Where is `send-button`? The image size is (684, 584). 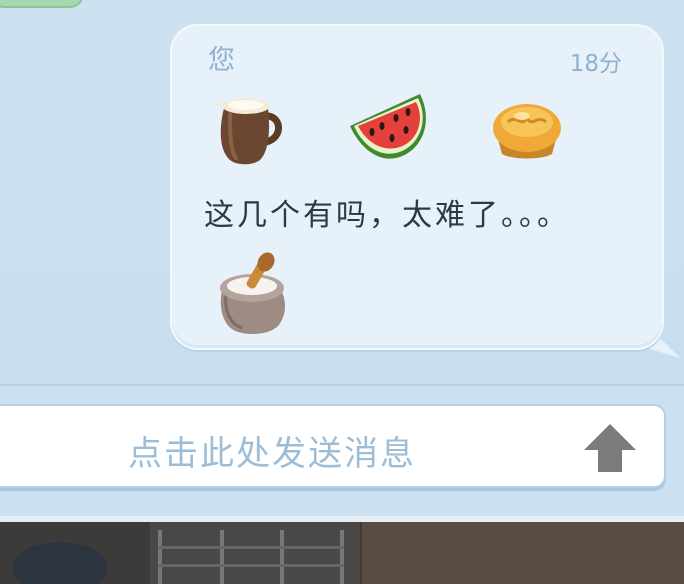
send-button is located at coordinates (610, 448).